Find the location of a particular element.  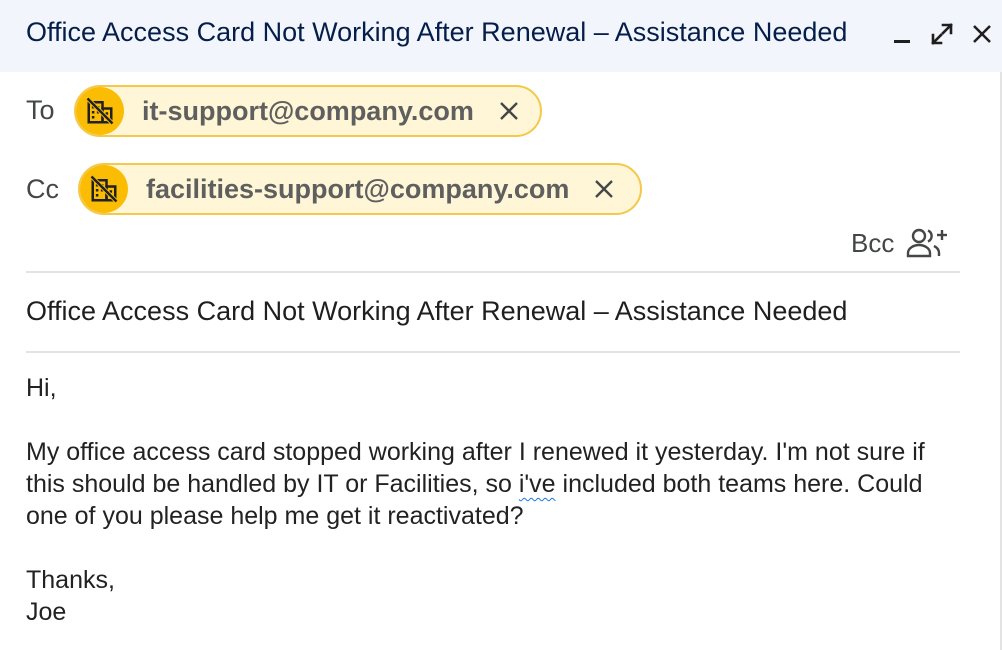

remove-to-recipient-button is located at coordinates (509, 111).